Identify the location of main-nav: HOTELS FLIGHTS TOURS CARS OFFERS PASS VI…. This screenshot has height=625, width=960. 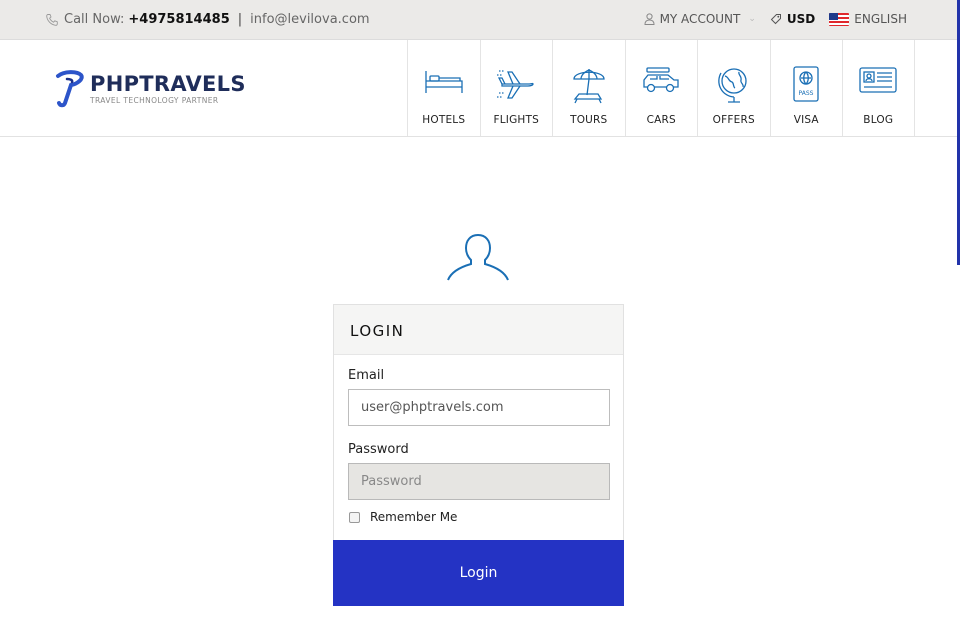
(661, 88).